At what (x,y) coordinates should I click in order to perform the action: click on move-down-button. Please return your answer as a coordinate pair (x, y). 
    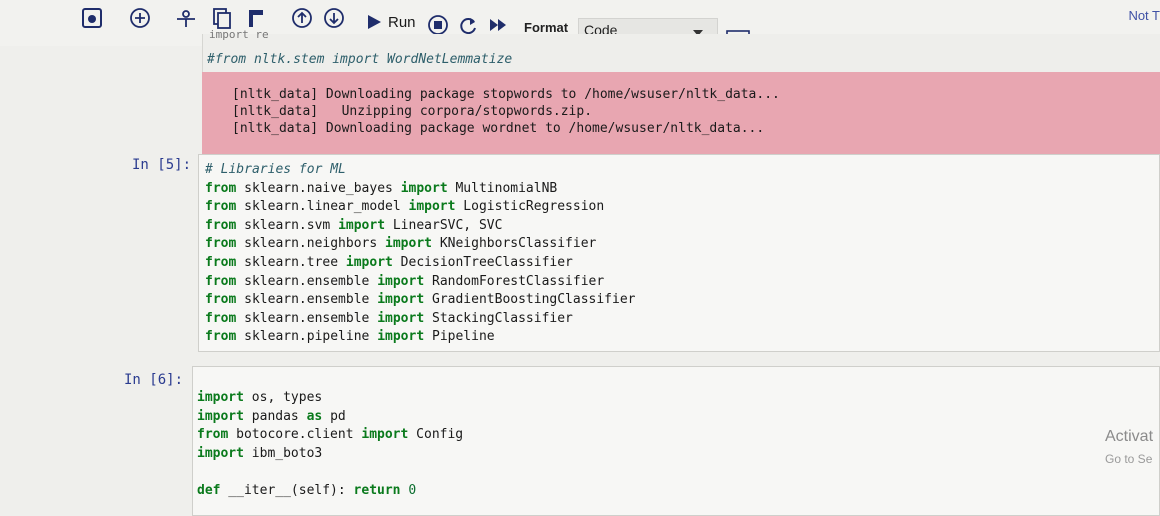
    Looking at the image, I should click on (334, 18).